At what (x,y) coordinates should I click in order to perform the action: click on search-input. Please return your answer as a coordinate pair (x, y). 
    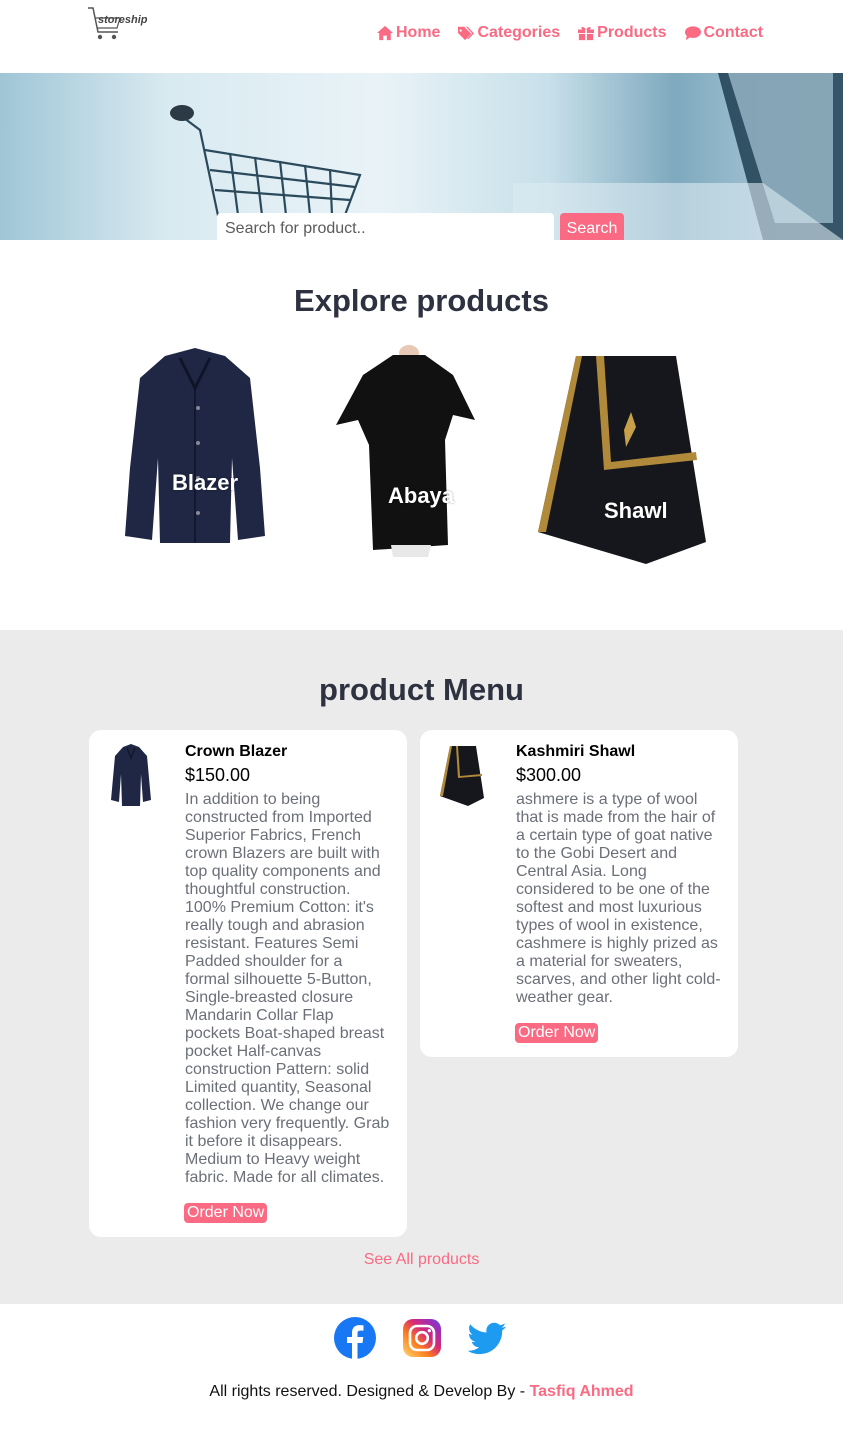
    Looking at the image, I should click on (385, 226).